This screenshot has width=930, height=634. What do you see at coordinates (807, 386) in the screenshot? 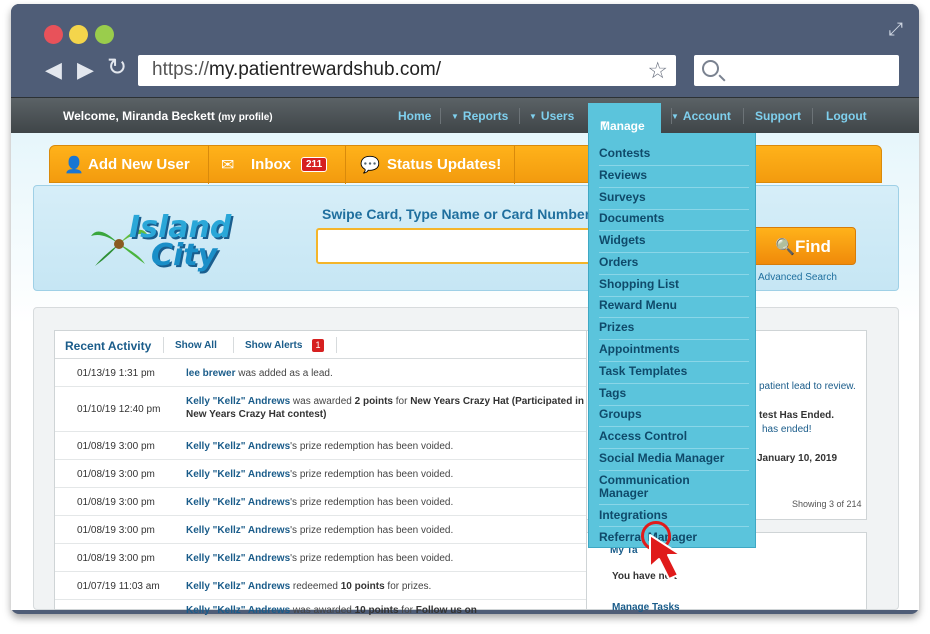
I see `lead-review-link: patient lead to review.` at bounding box center [807, 386].